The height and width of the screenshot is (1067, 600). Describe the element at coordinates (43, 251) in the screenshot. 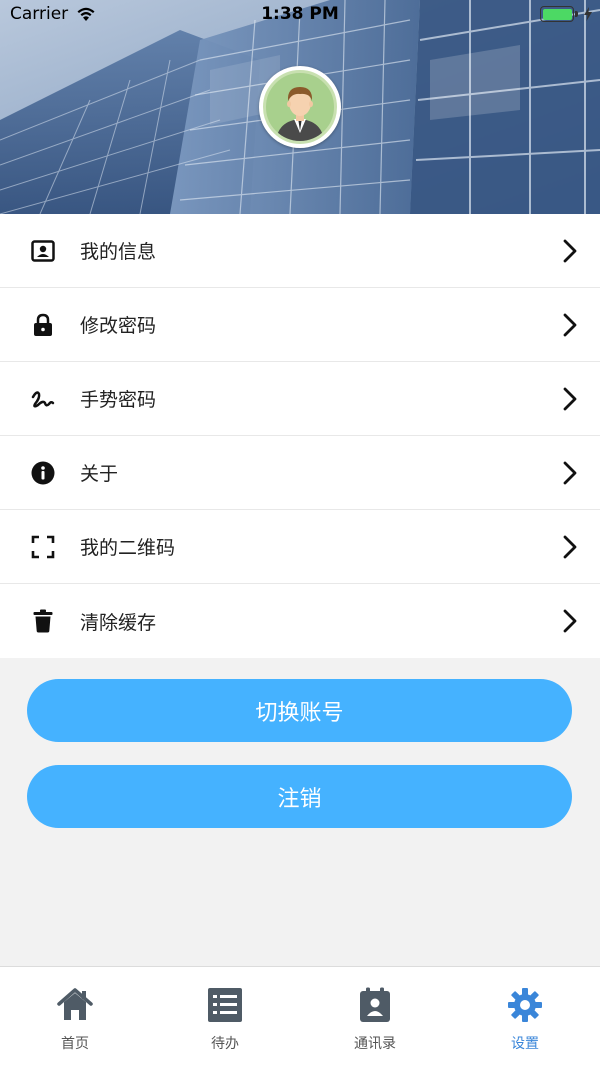

I see `contact-card-icon` at that location.